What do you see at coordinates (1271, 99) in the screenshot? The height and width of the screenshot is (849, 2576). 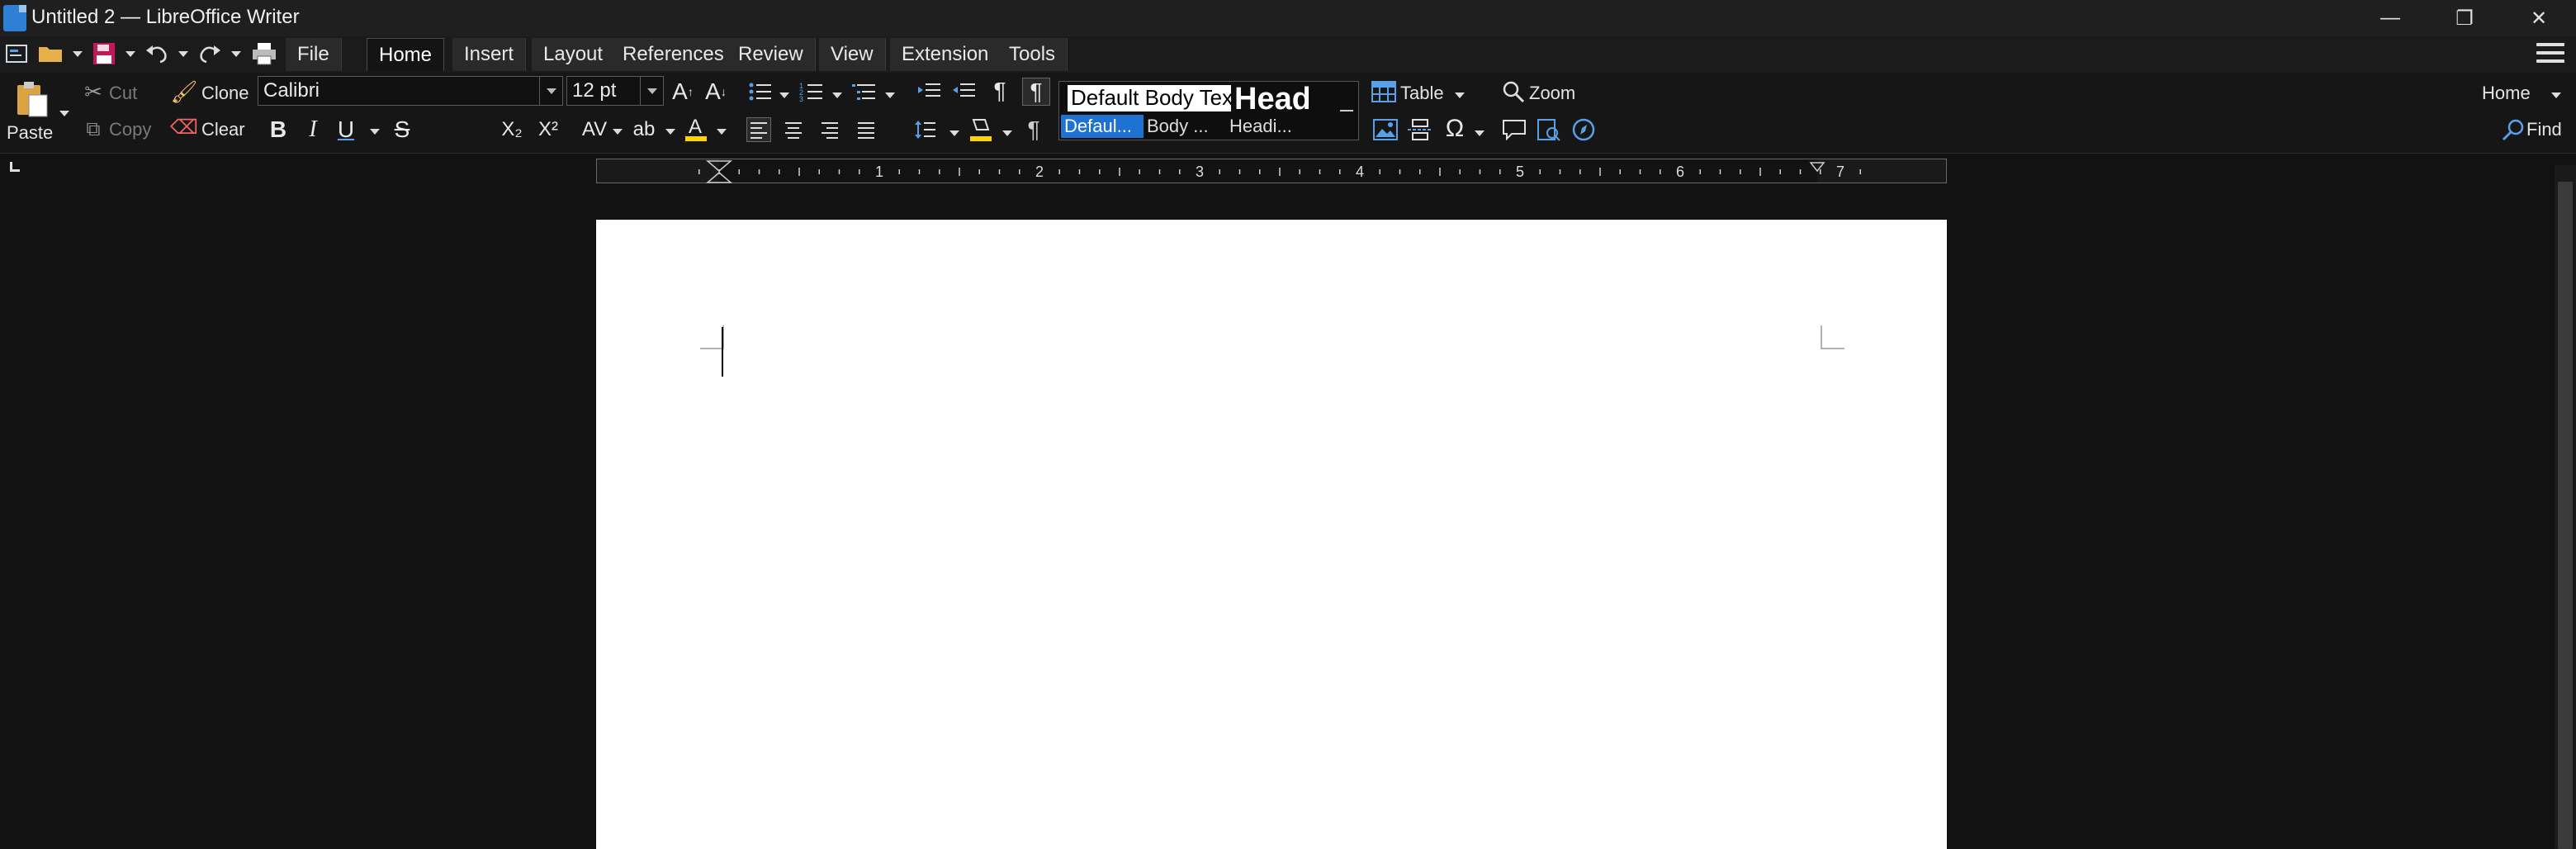 I see `style-preview-heading: Heading` at bounding box center [1271, 99].